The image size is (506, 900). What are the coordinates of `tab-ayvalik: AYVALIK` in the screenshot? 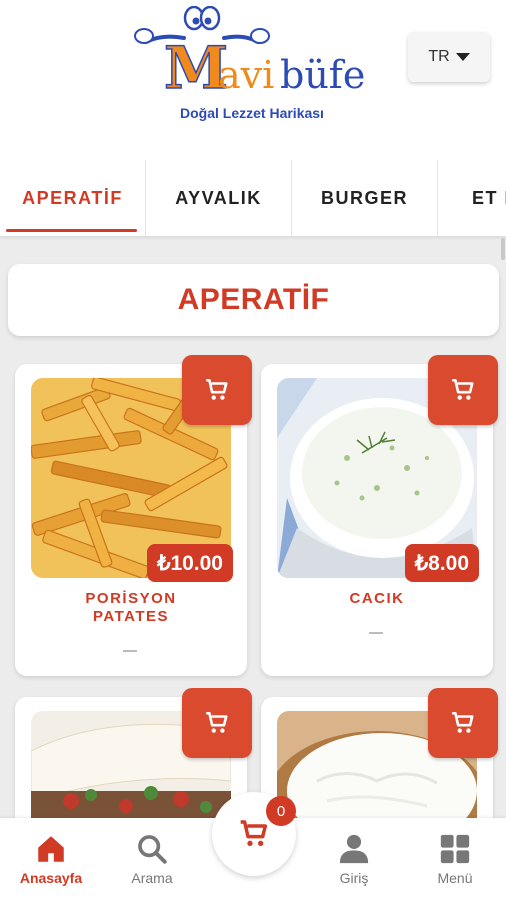 It's located at (219, 198).